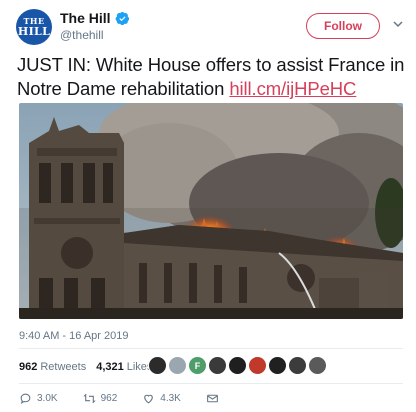 This screenshot has width=416, height=412. What do you see at coordinates (343, 26) in the screenshot?
I see `follow-button: Follow` at bounding box center [343, 26].